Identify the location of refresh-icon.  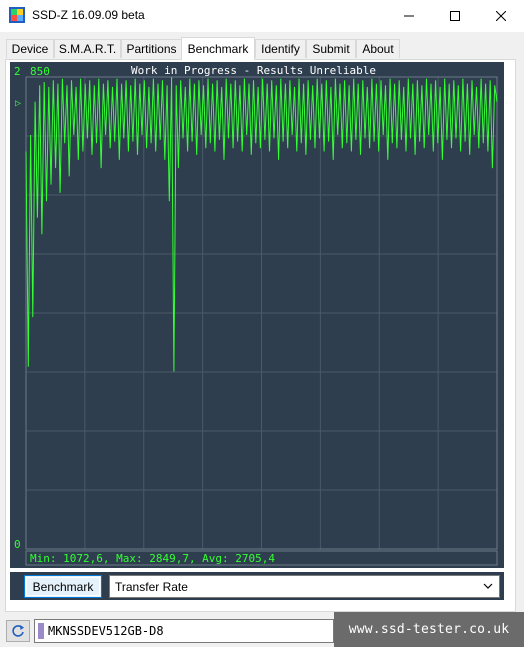
(18, 631).